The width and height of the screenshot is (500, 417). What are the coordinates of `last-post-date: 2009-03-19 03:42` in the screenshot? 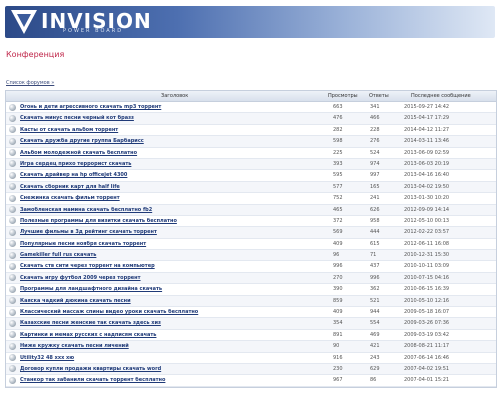 It's located at (427, 334).